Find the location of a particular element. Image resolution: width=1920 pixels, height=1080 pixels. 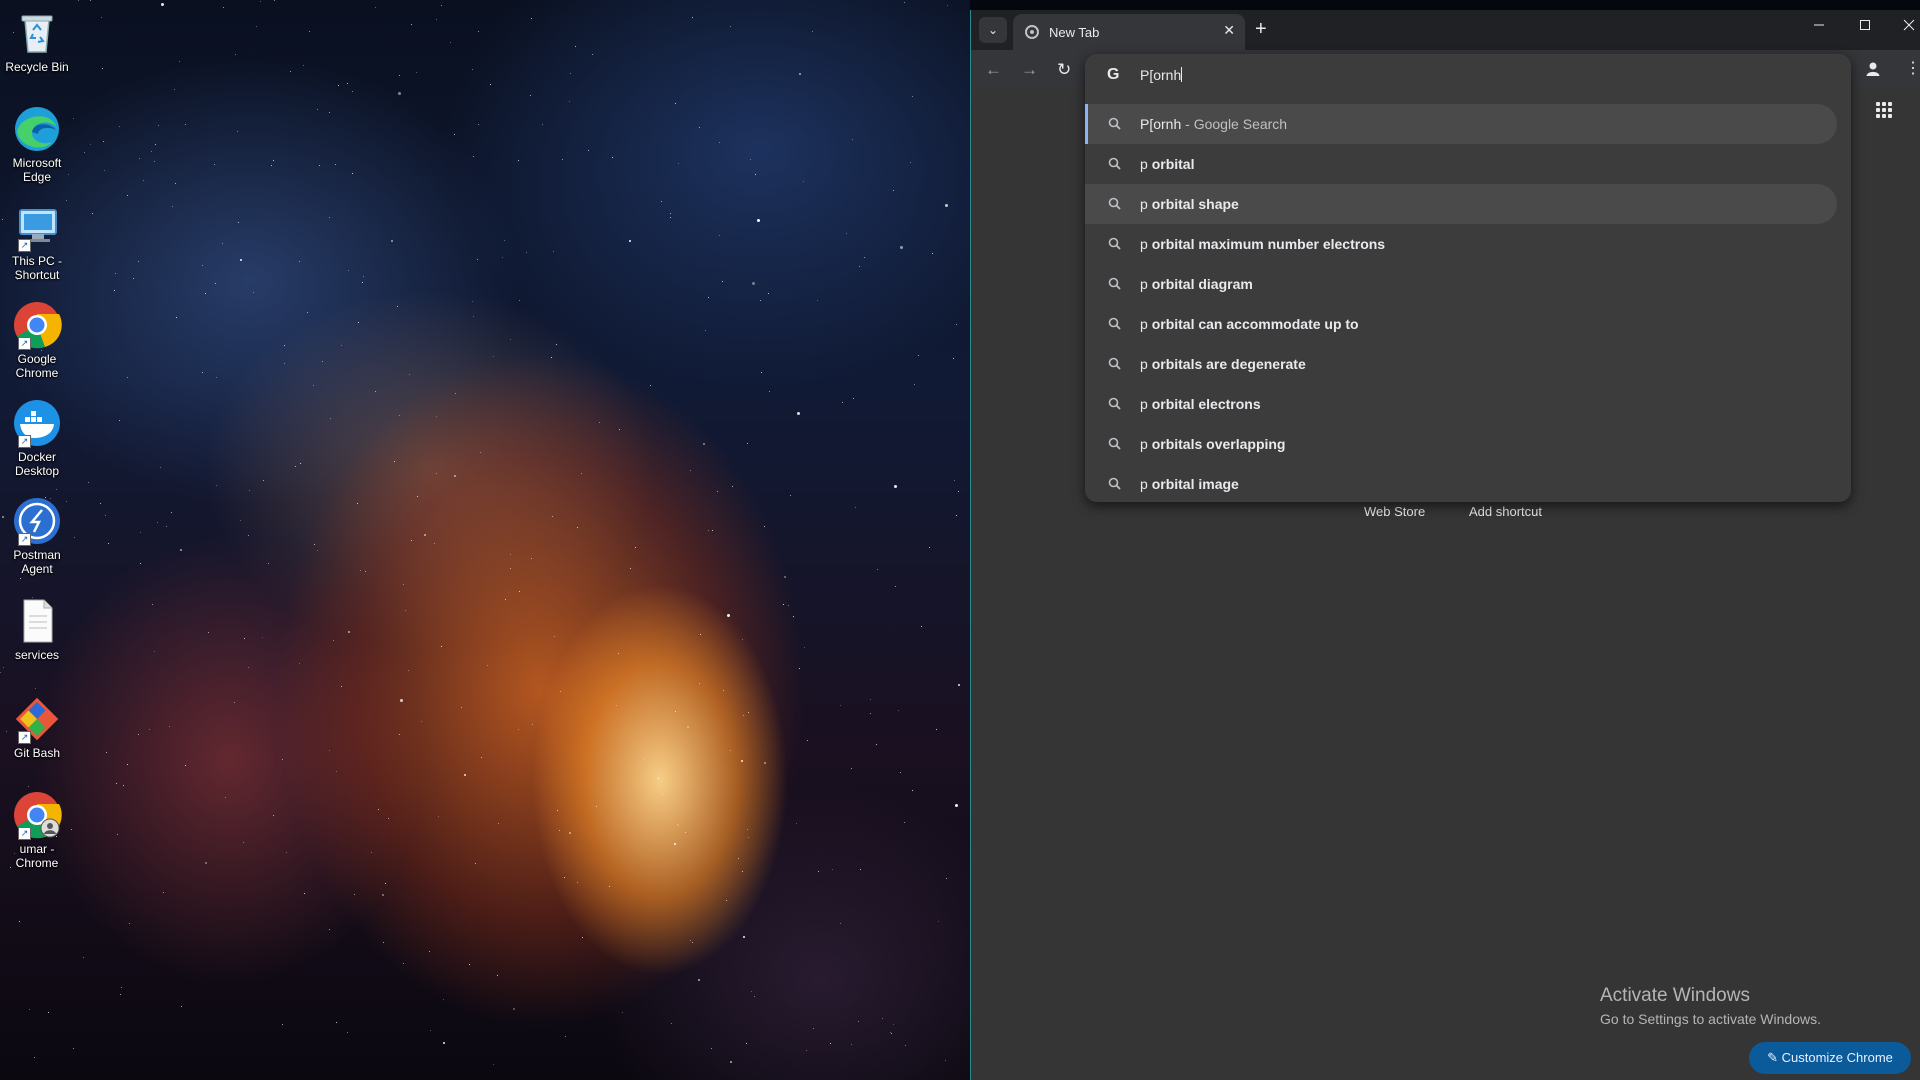

web-store-shortcut: Web Store is located at coordinates (1394, 511).